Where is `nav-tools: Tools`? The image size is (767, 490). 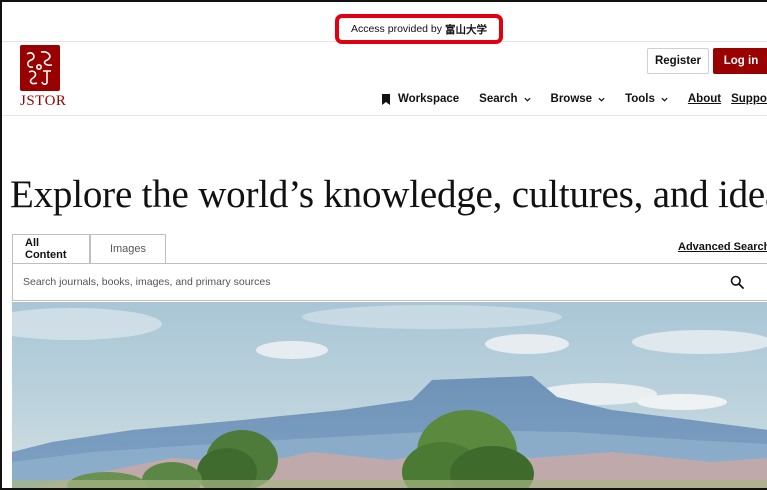 nav-tools: Tools is located at coordinates (646, 99).